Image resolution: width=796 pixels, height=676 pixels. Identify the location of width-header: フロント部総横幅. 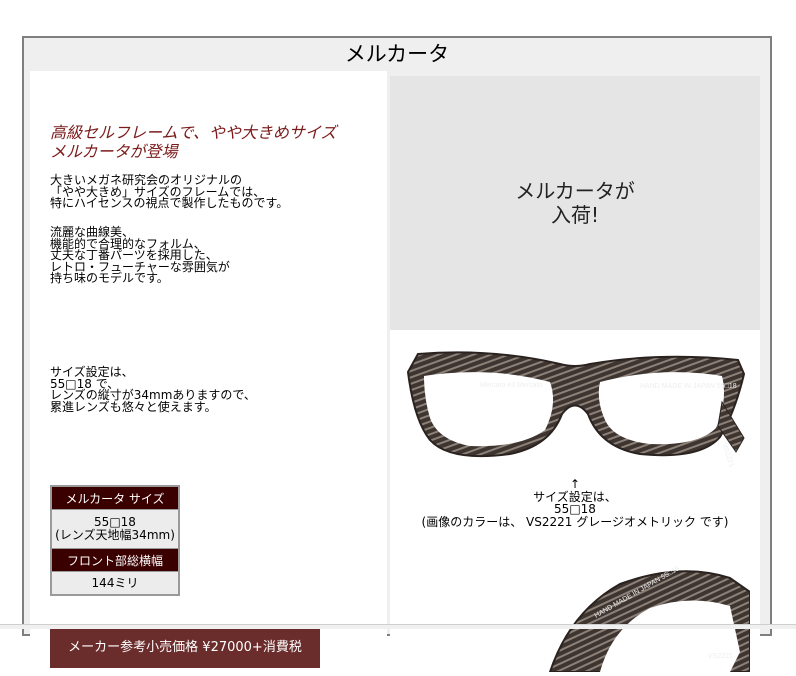
(115, 560).